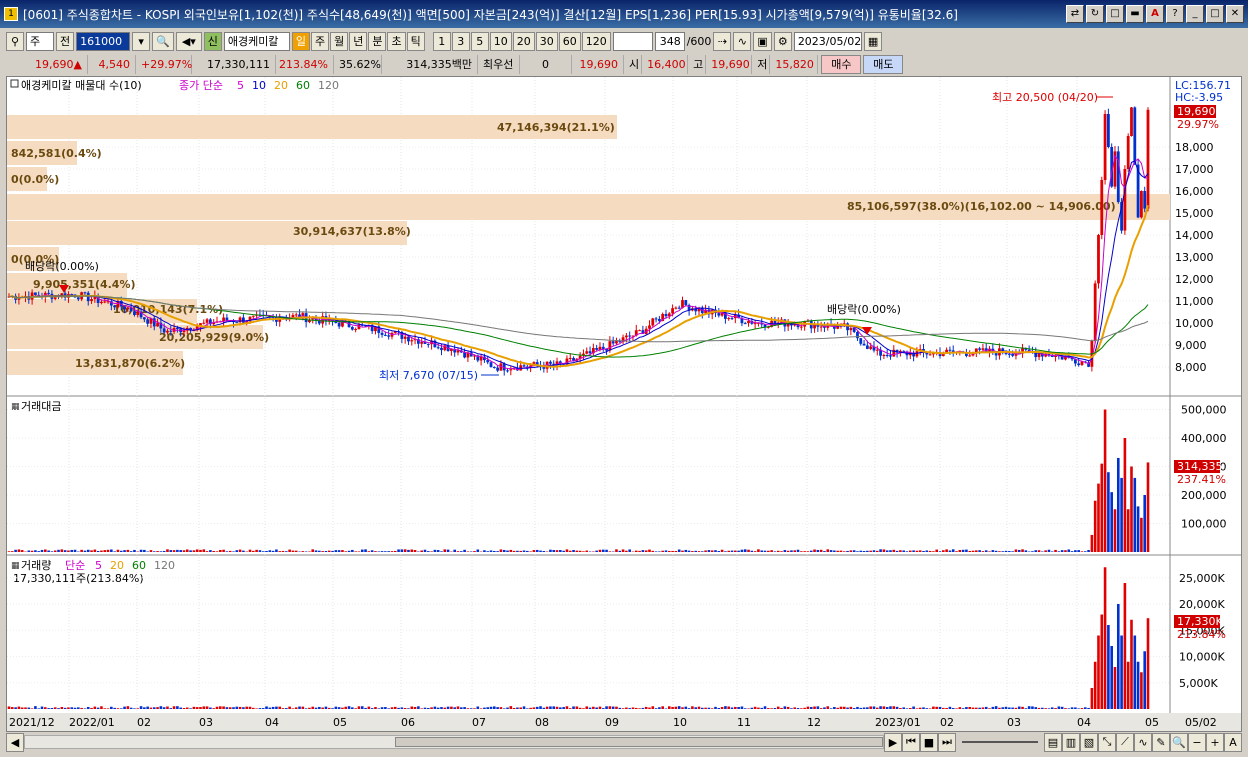 The image size is (1248, 757). Describe the element at coordinates (596, 41) in the screenshot. I see `interval-button-120: 120` at that location.